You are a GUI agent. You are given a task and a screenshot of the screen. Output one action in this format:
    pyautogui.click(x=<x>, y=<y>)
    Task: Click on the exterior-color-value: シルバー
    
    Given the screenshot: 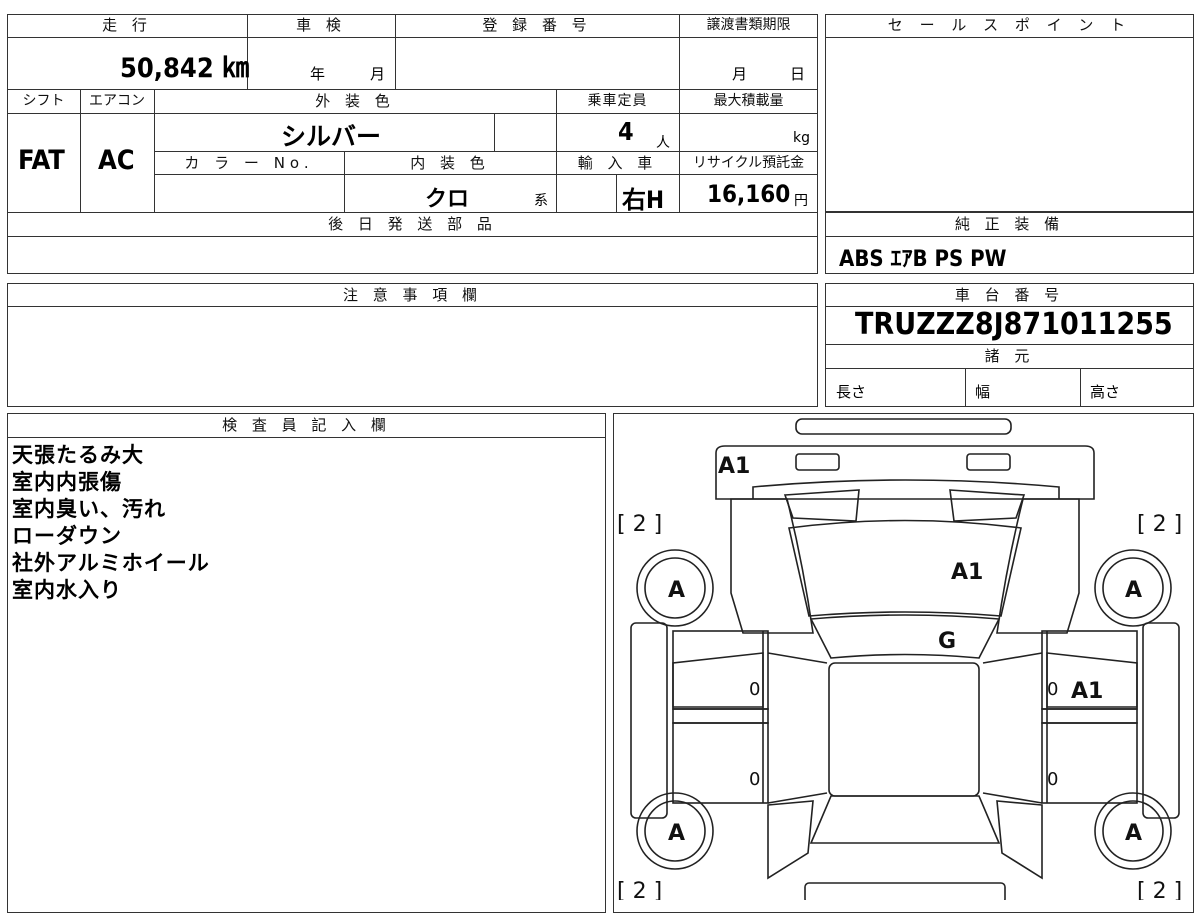 What is the action you would take?
    pyautogui.click(x=331, y=136)
    